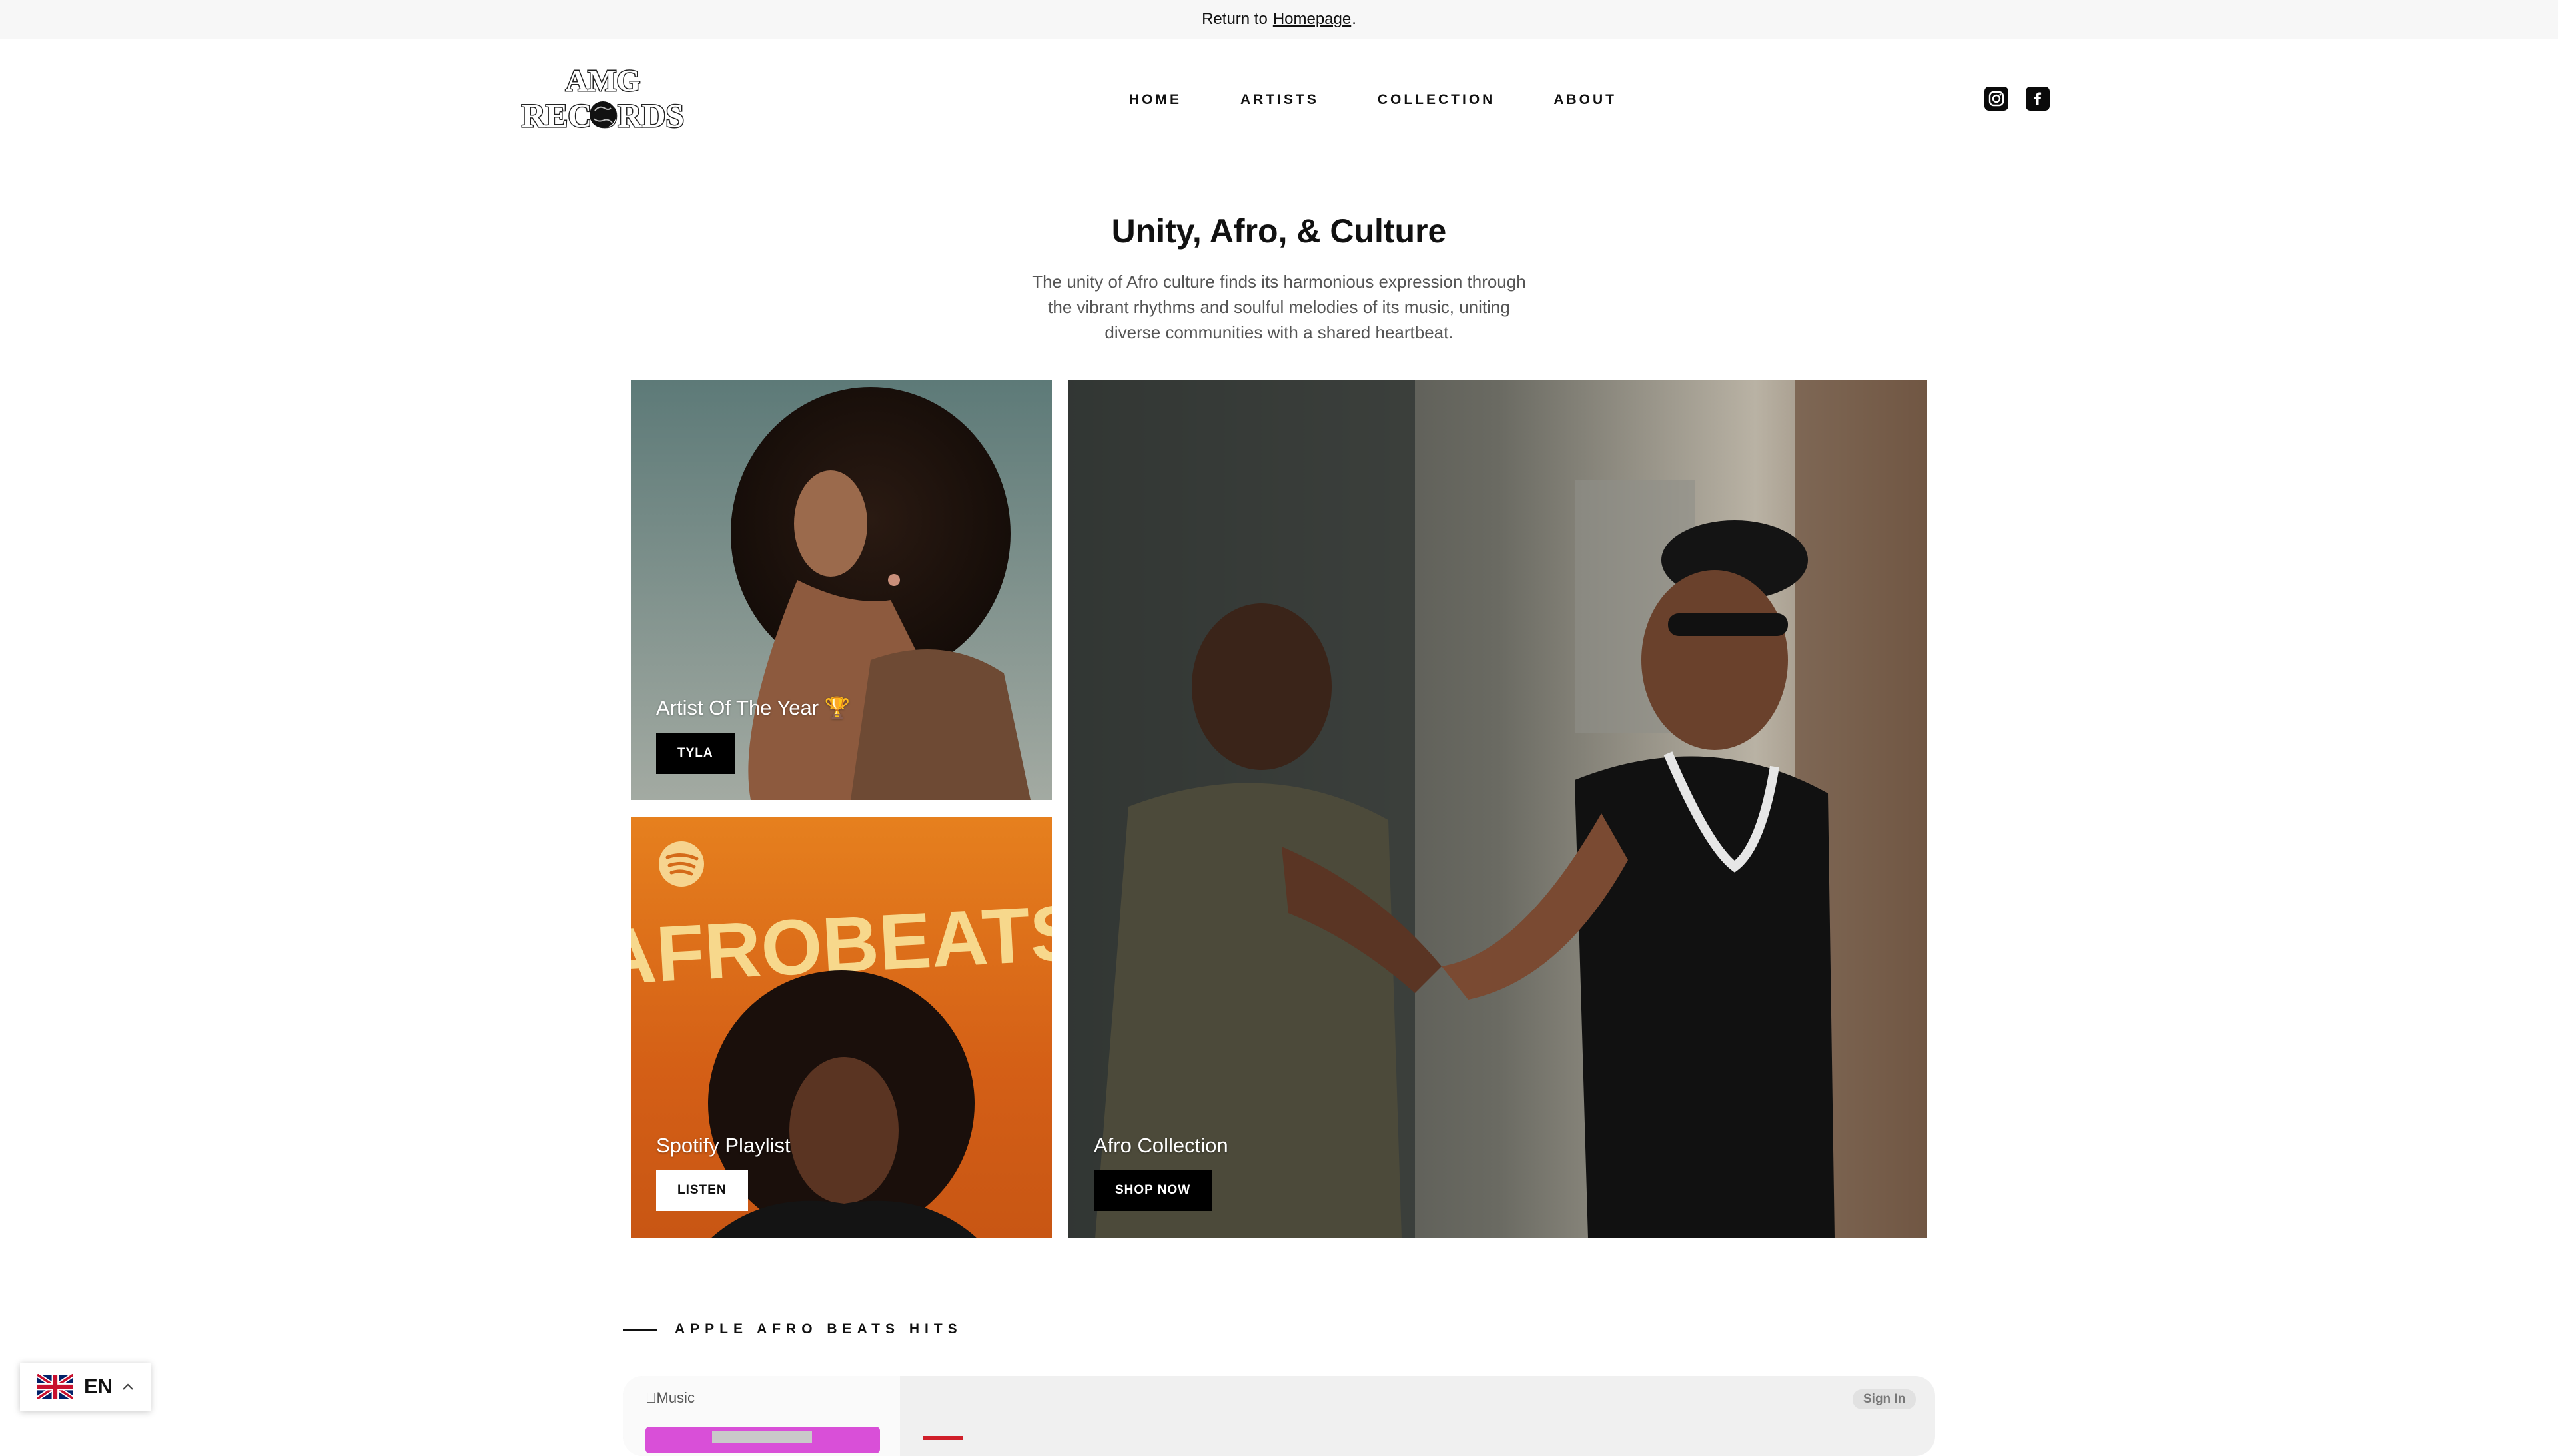  Describe the element at coordinates (1436, 100) in the screenshot. I see `nav-collection: COLLECTION` at that location.